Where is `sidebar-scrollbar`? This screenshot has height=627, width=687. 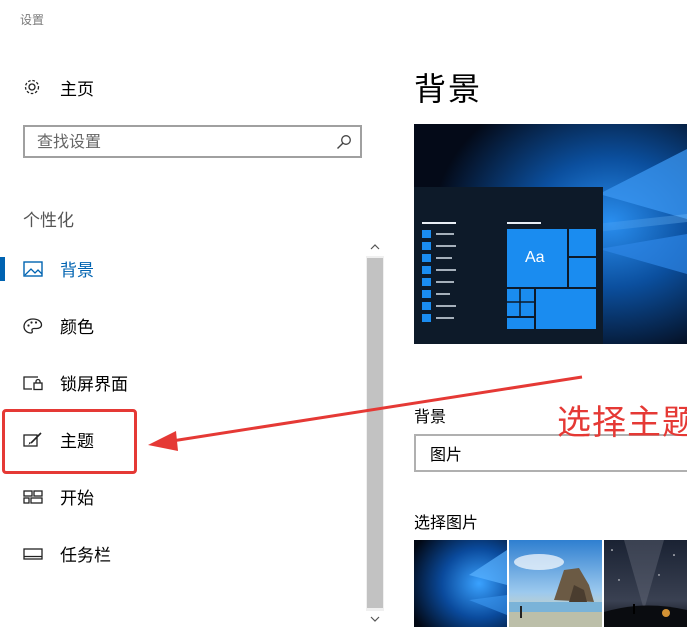
sidebar-scrollbar is located at coordinates (375, 431).